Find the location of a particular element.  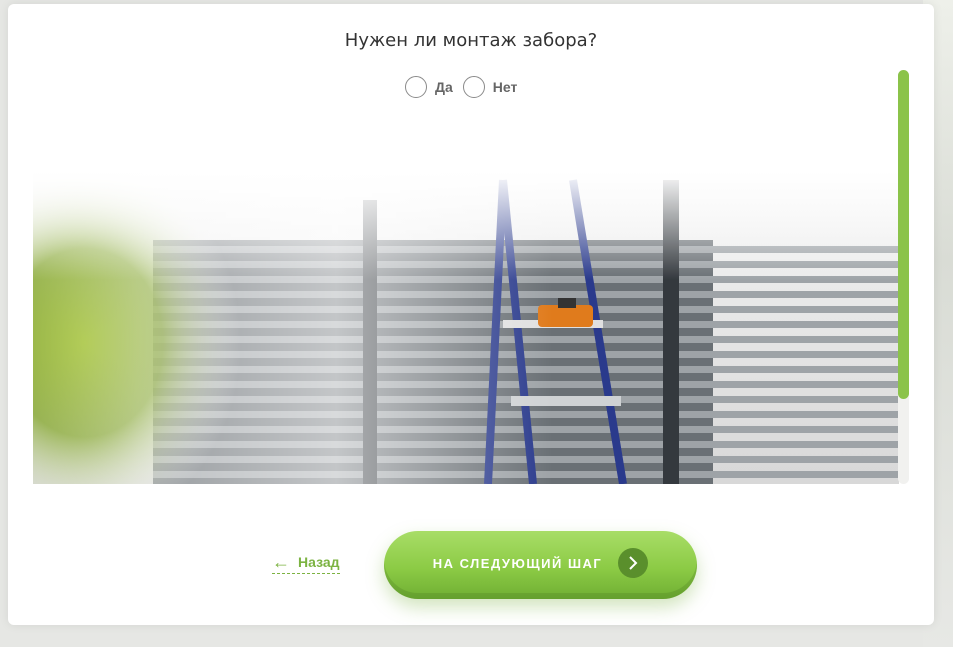

chevron-right-icon is located at coordinates (633, 563).